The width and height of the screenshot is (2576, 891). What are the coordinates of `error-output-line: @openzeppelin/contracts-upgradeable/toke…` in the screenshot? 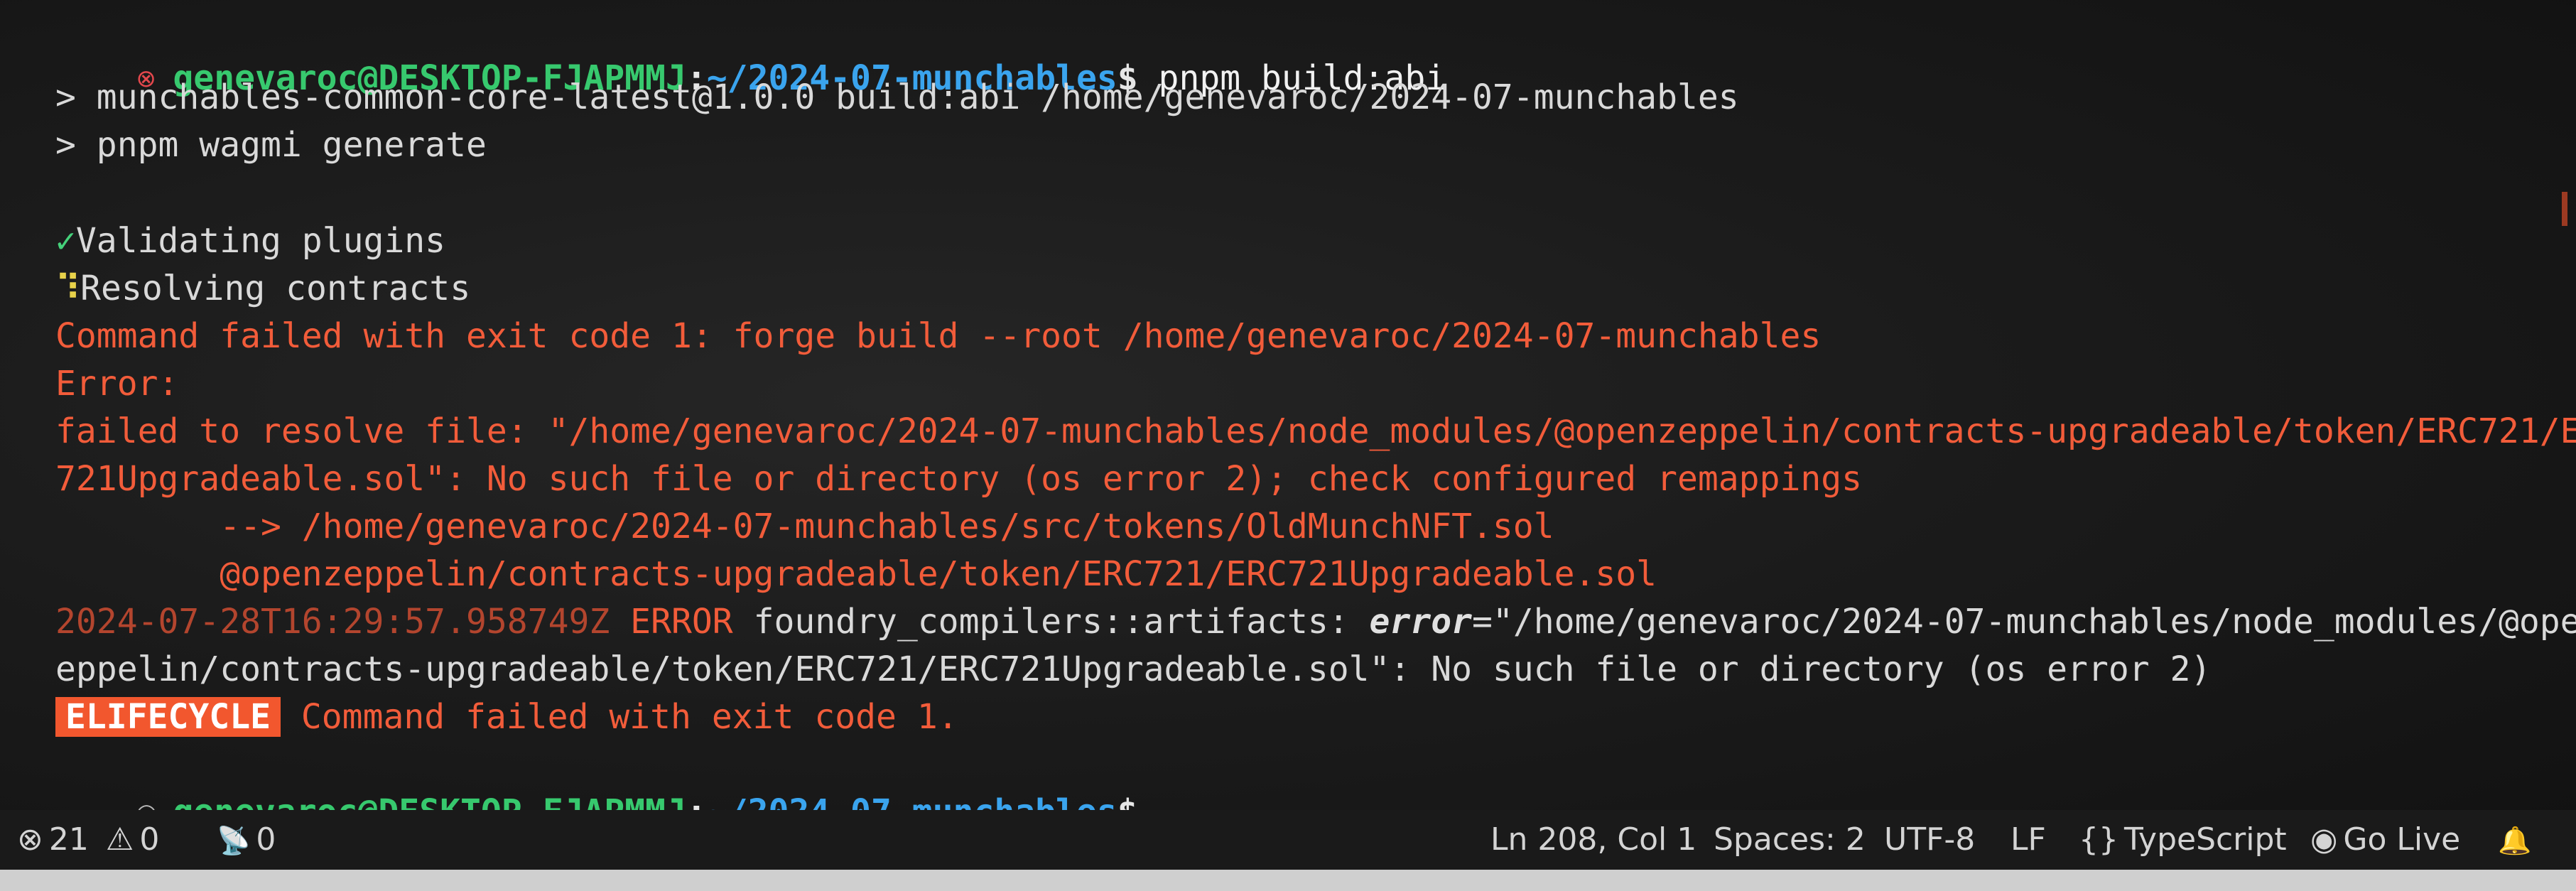 It's located at (856, 574).